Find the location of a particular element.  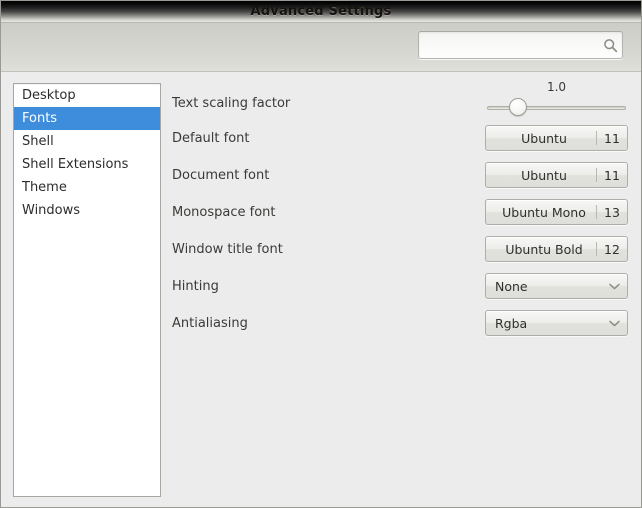

window-title-font-button: Ubuntu Bold 12 is located at coordinates (556, 249).